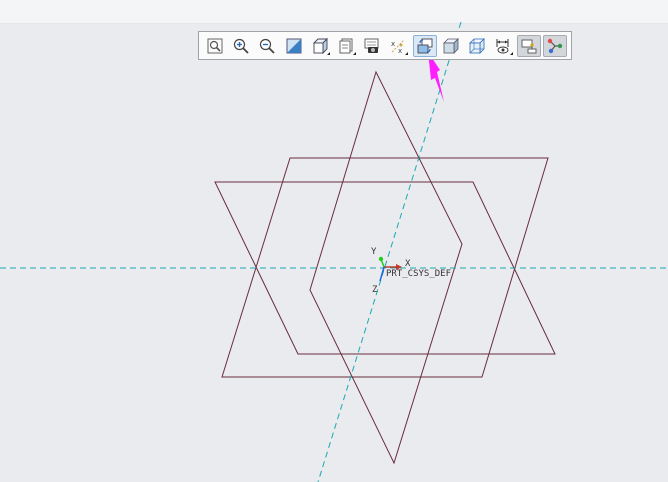 Image resolution: width=668 pixels, height=482 pixels. I want to click on zoom-out-icon, so click(268, 46).